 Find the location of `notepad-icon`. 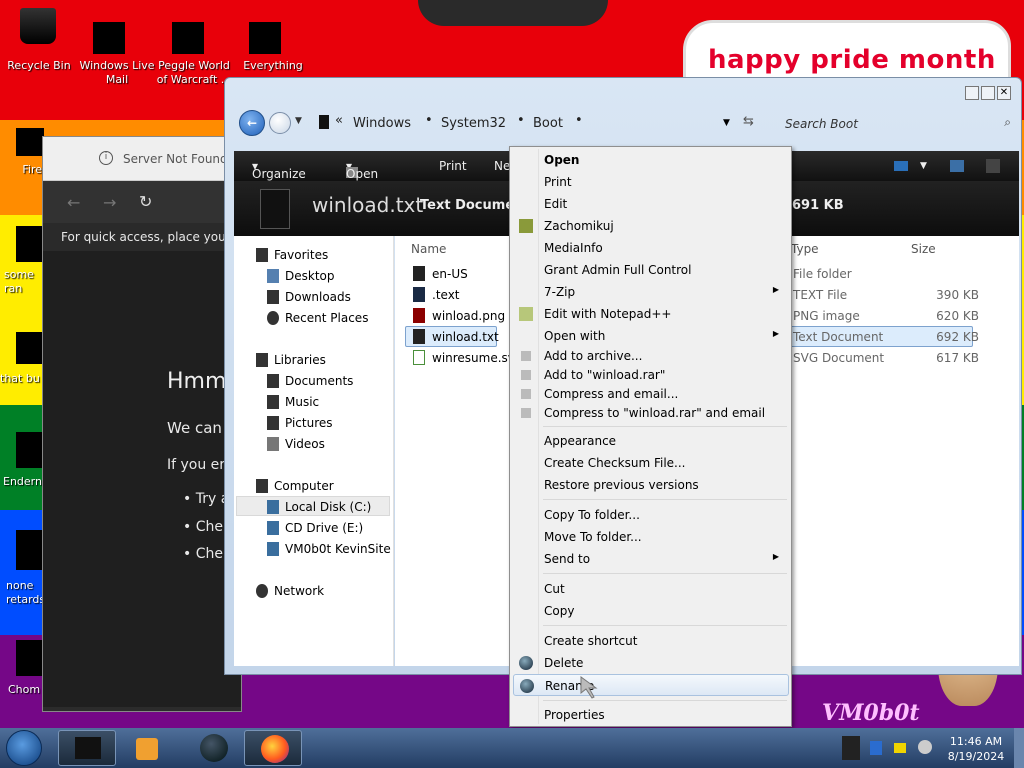

notepad-icon is located at coordinates (526, 314).